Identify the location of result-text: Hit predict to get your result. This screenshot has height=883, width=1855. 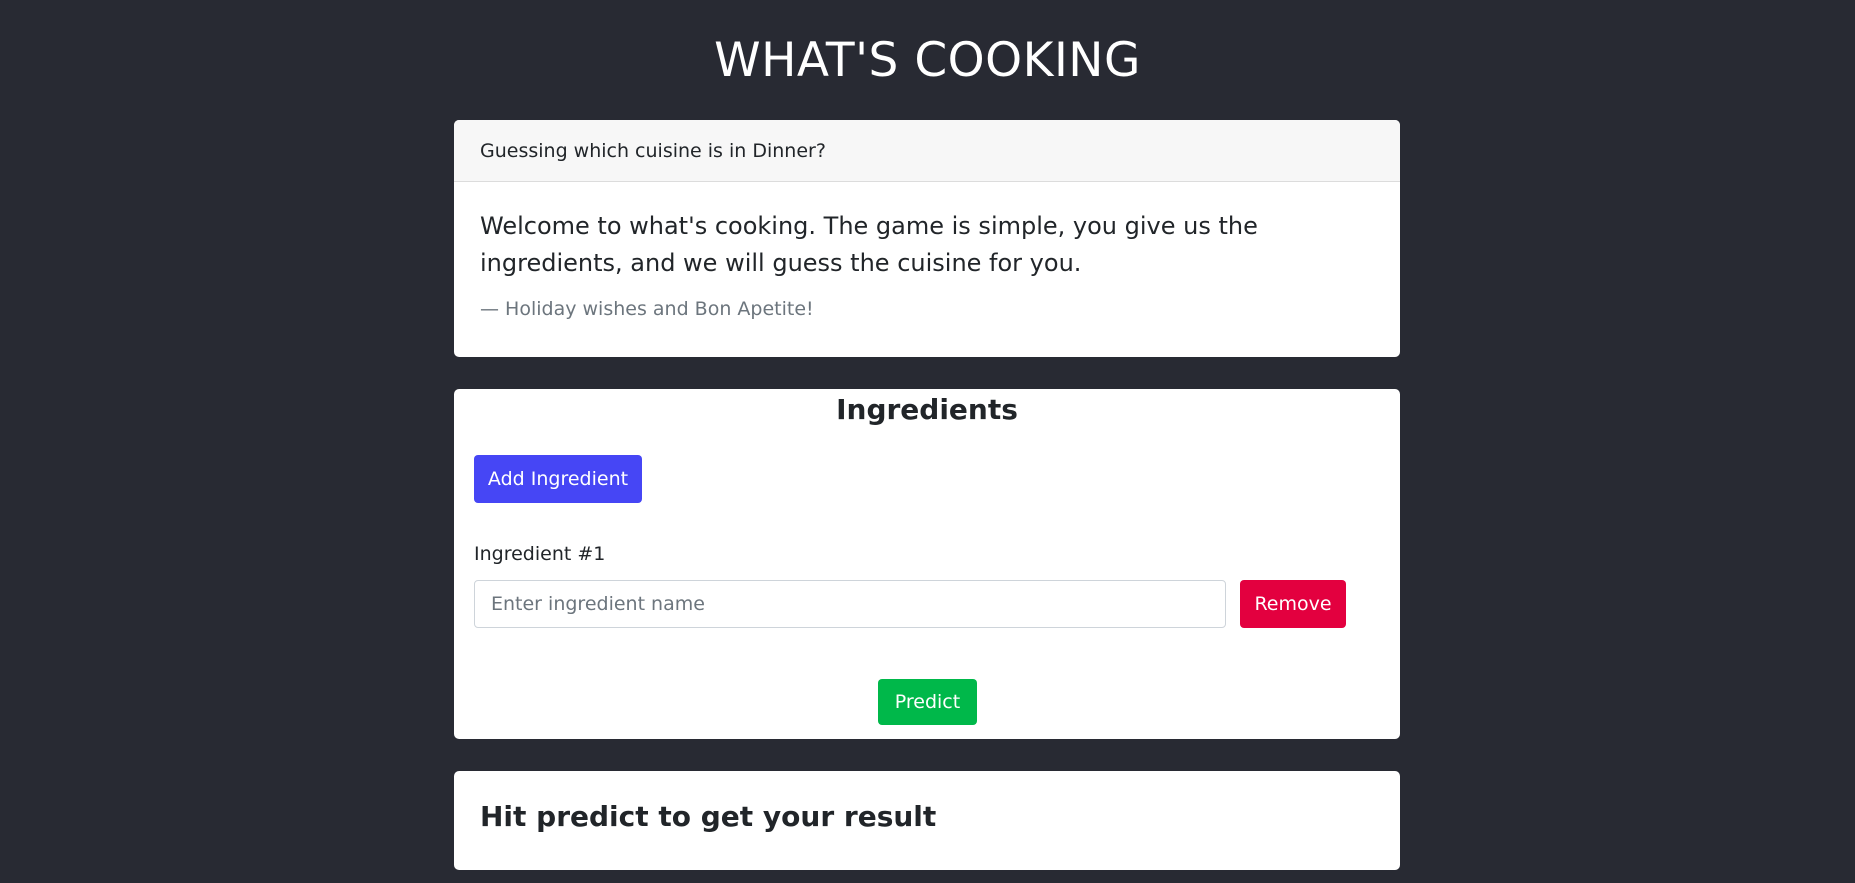
(708, 816).